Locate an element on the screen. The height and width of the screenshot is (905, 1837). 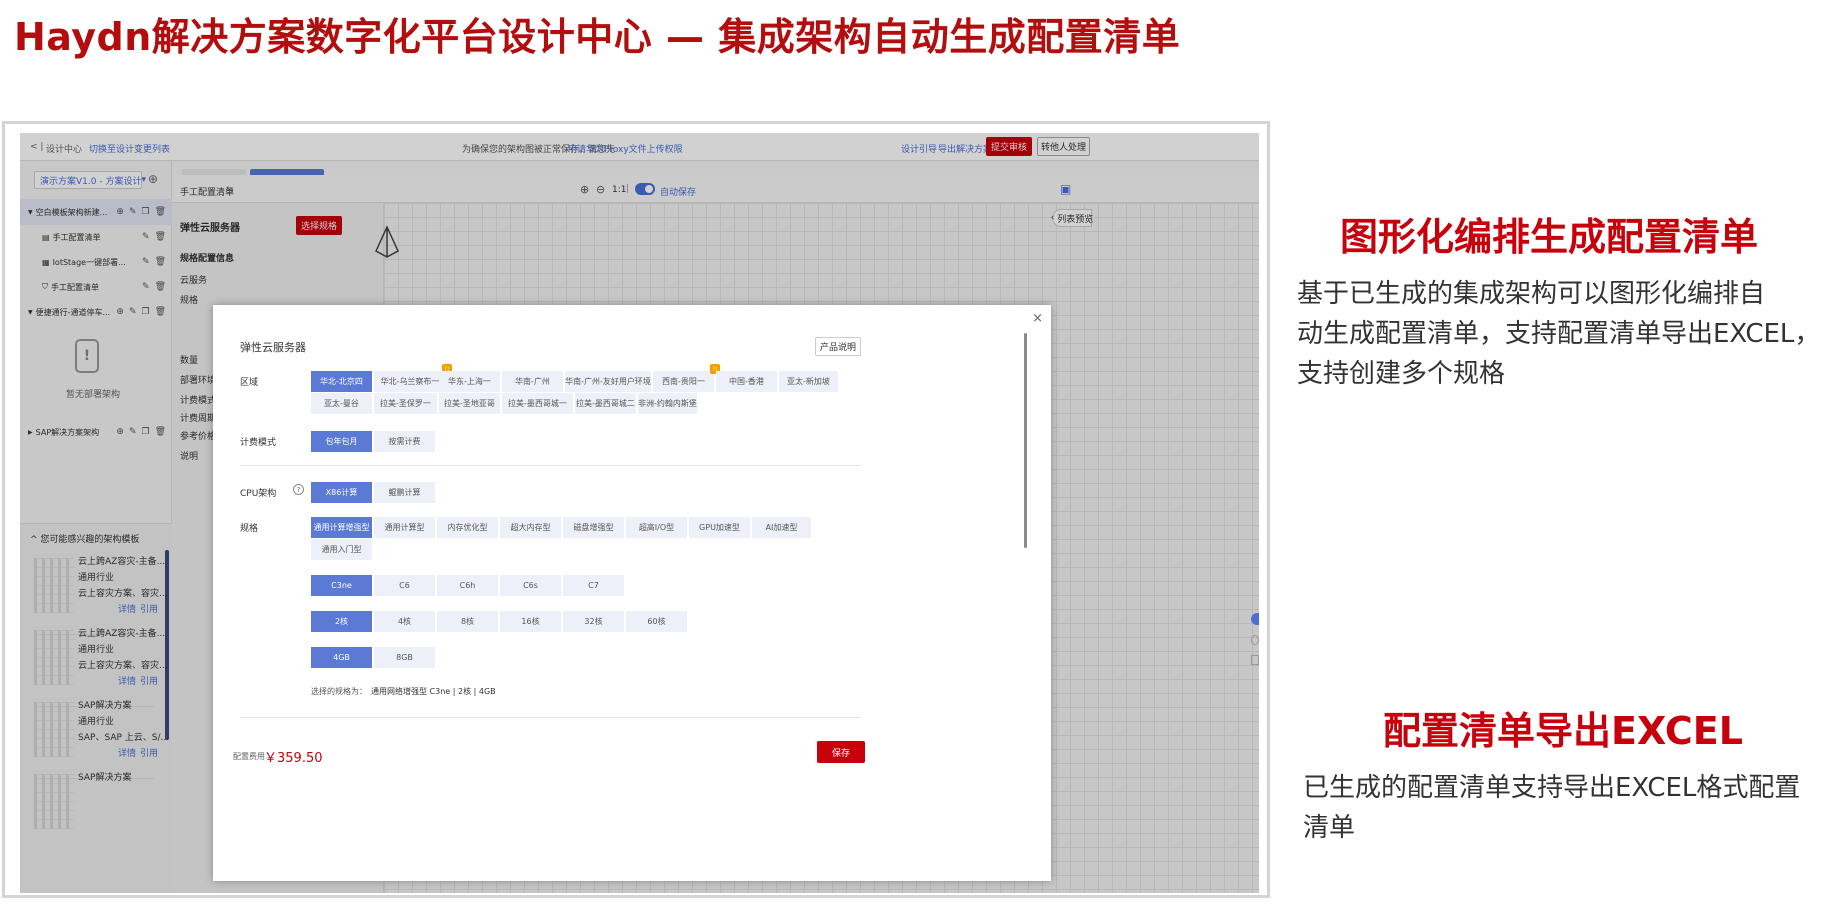
fee-label: 配置费用 is located at coordinates (249, 756).